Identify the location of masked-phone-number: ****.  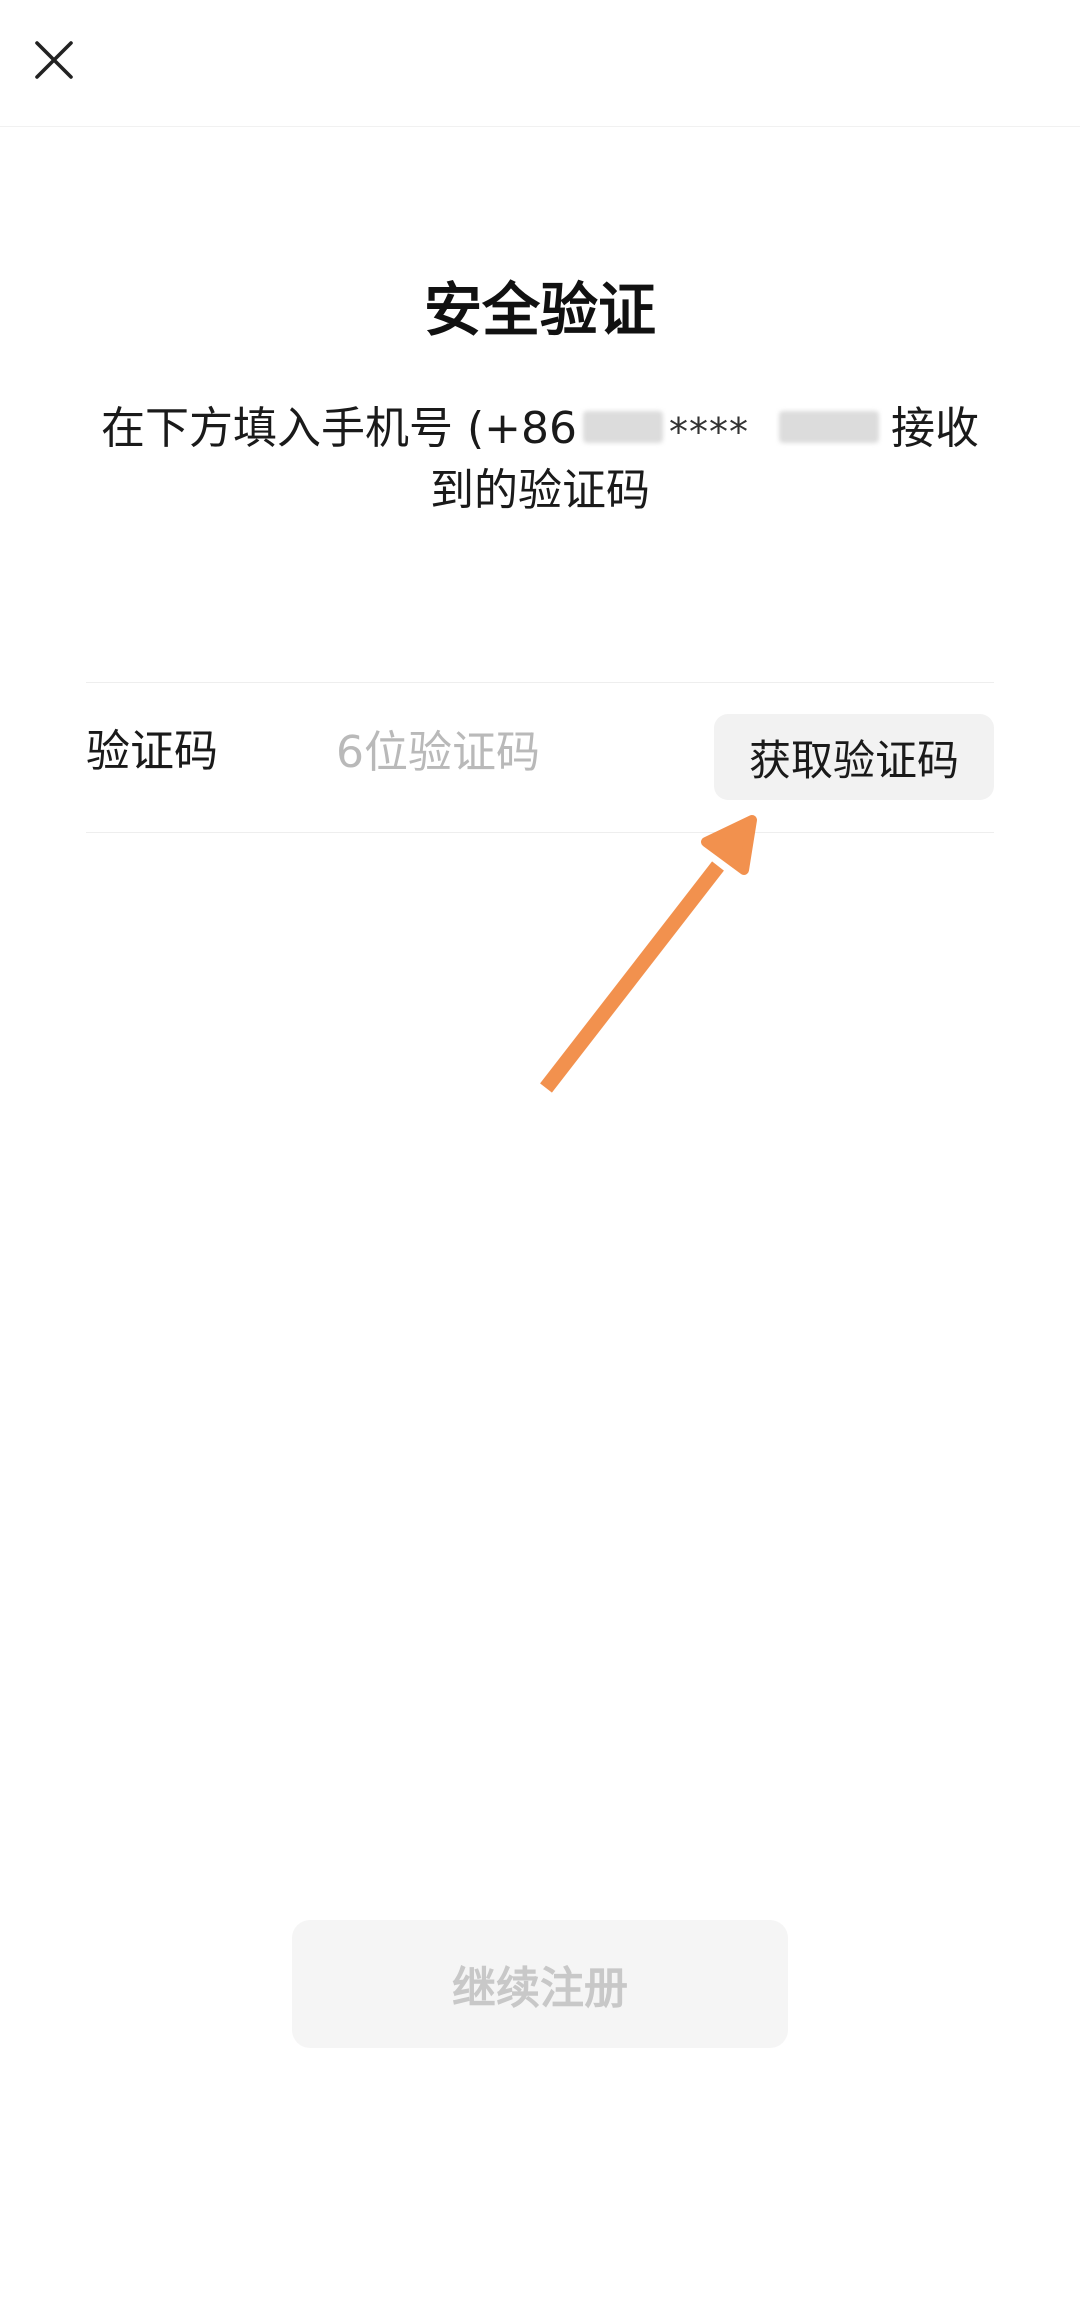
(734, 430).